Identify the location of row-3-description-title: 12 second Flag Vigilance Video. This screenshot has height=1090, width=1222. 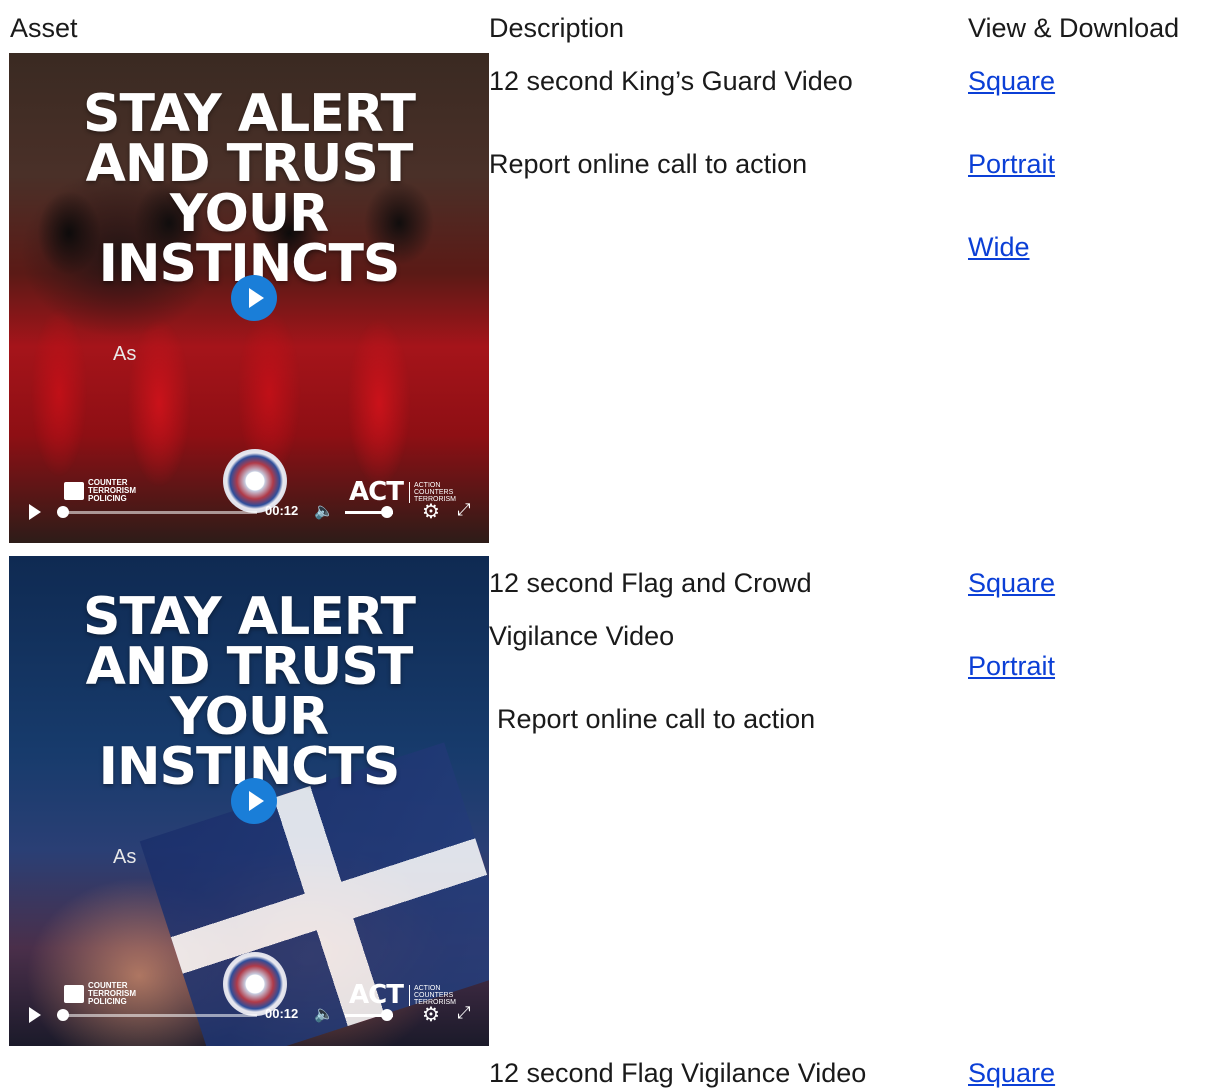
(678, 1073).